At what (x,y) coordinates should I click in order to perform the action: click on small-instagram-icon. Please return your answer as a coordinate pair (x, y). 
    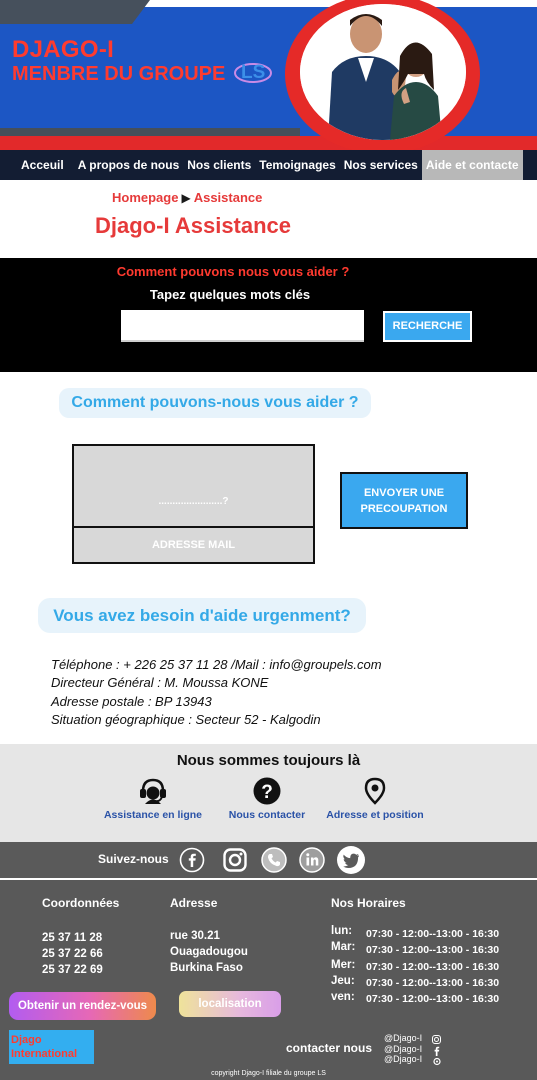
    Looking at the image, I should click on (436, 1039).